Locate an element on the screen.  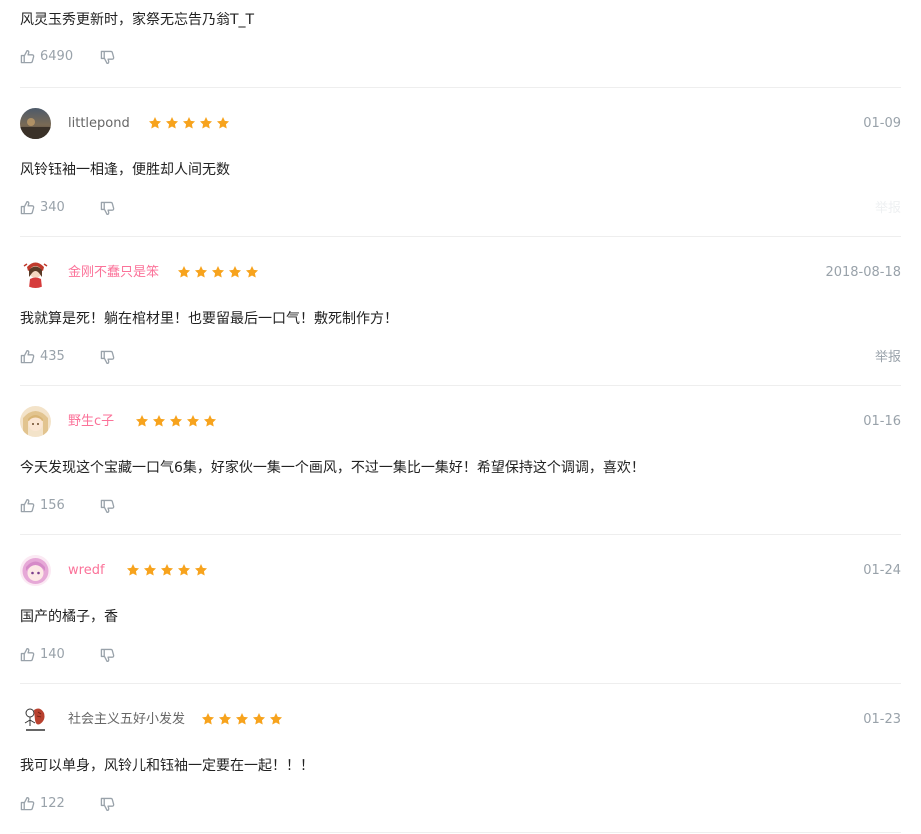
like-count: 140 is located at coordinates (52, 654).